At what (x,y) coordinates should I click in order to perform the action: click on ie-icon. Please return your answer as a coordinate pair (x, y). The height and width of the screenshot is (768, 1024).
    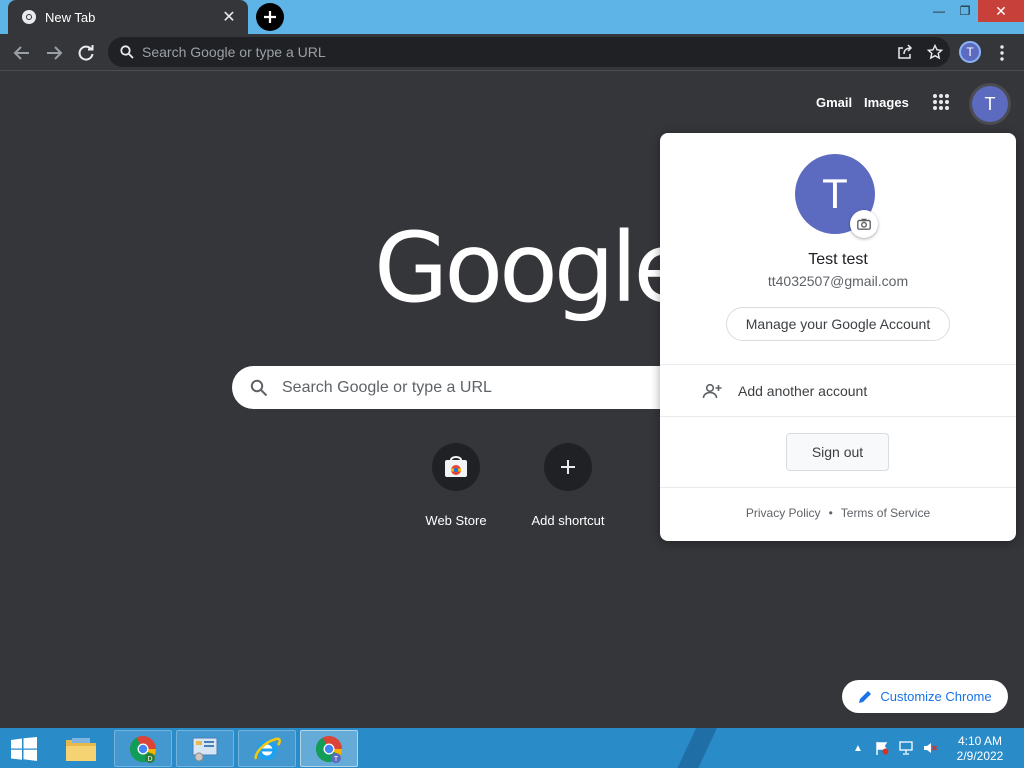
    Looking at the image, I should click on (267, 748).